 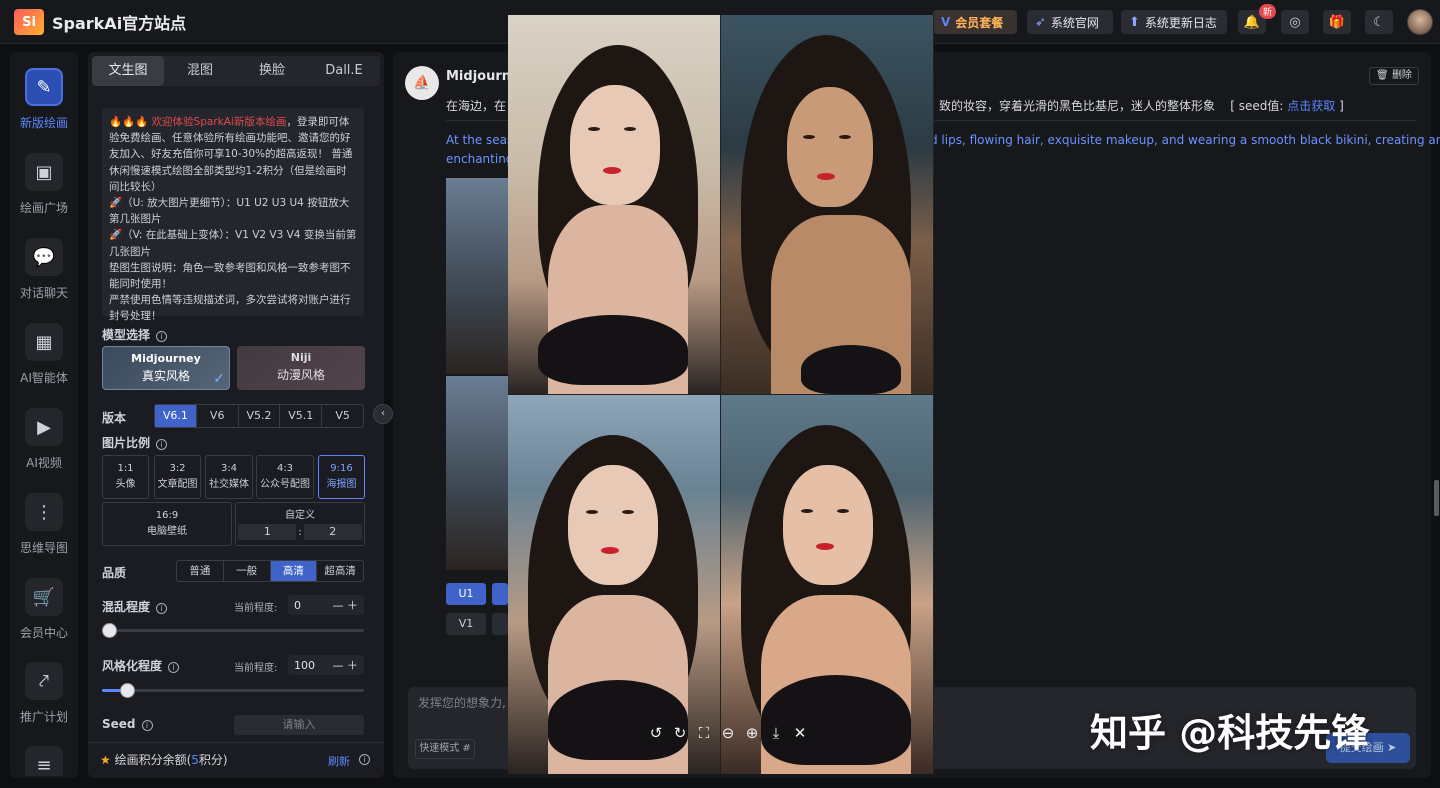 I want to click on chaos-slider-knob, so click(x=109, y=630).